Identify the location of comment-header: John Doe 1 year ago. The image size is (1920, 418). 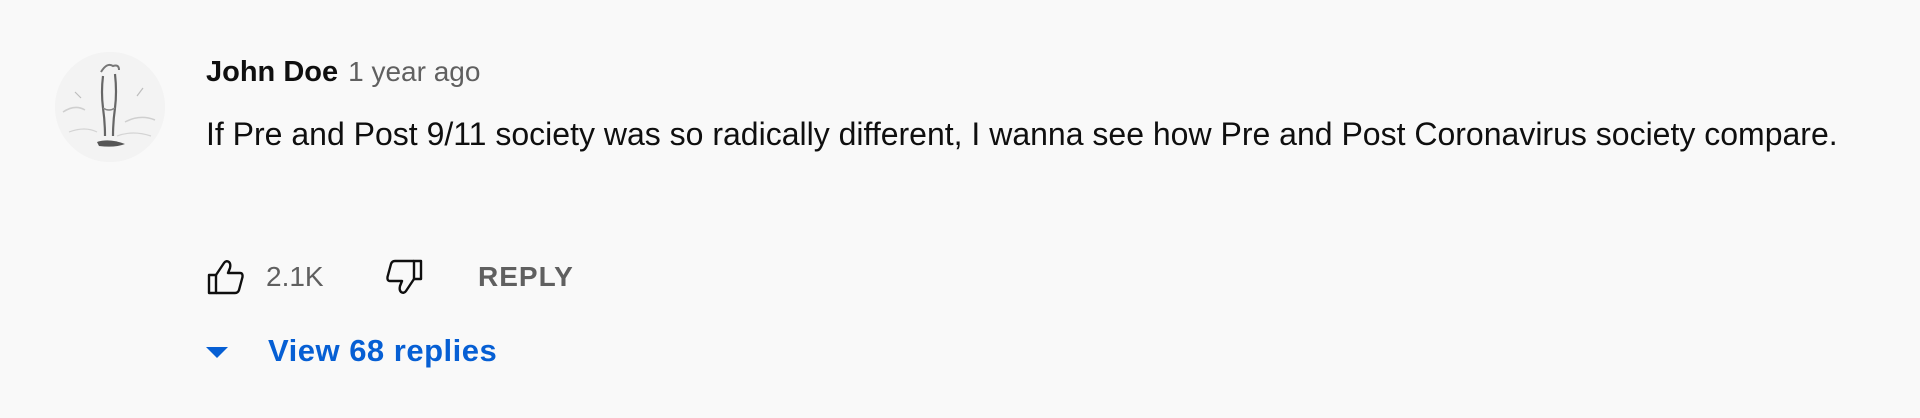
(1033, 80).